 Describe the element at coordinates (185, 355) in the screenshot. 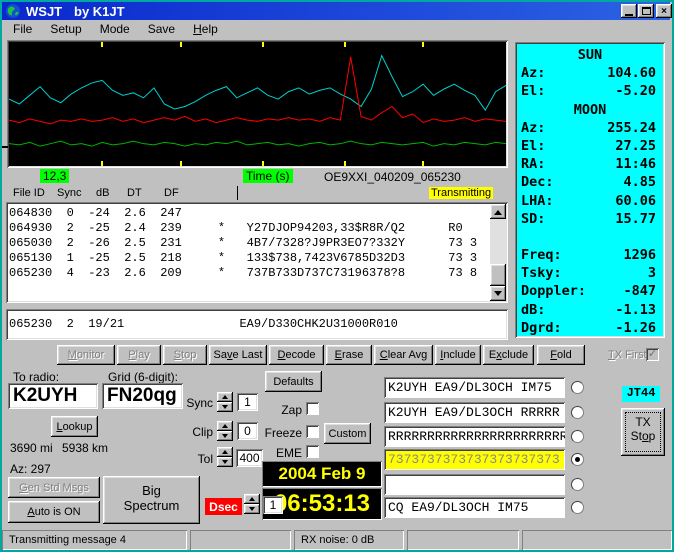

I see `stop-button: Stop` at that location.